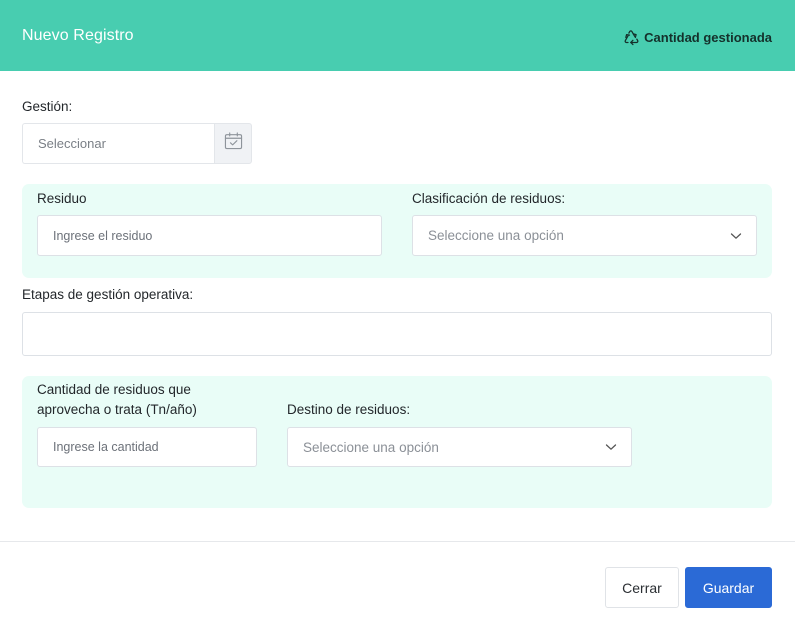 The image size is (795, 625). I want to click on clasificacion-label: Clasificación de residuos:, so click(489, 198).